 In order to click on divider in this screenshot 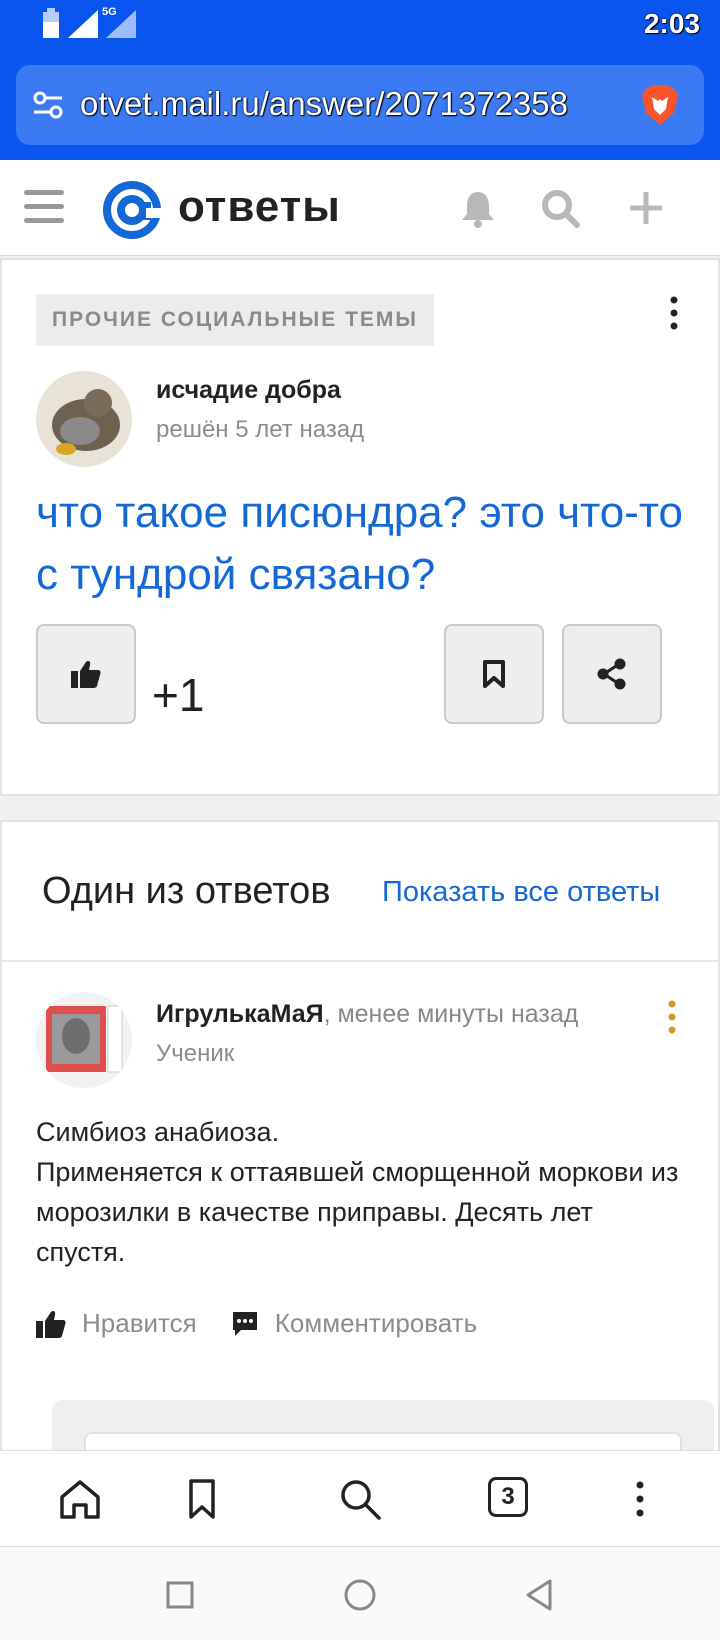, I will do `click(360, 961)`.